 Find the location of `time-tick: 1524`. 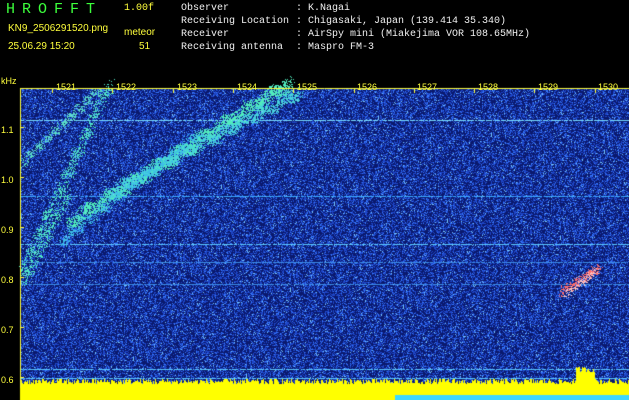

time-tick: 1524 is located at coordinates (247, 87).